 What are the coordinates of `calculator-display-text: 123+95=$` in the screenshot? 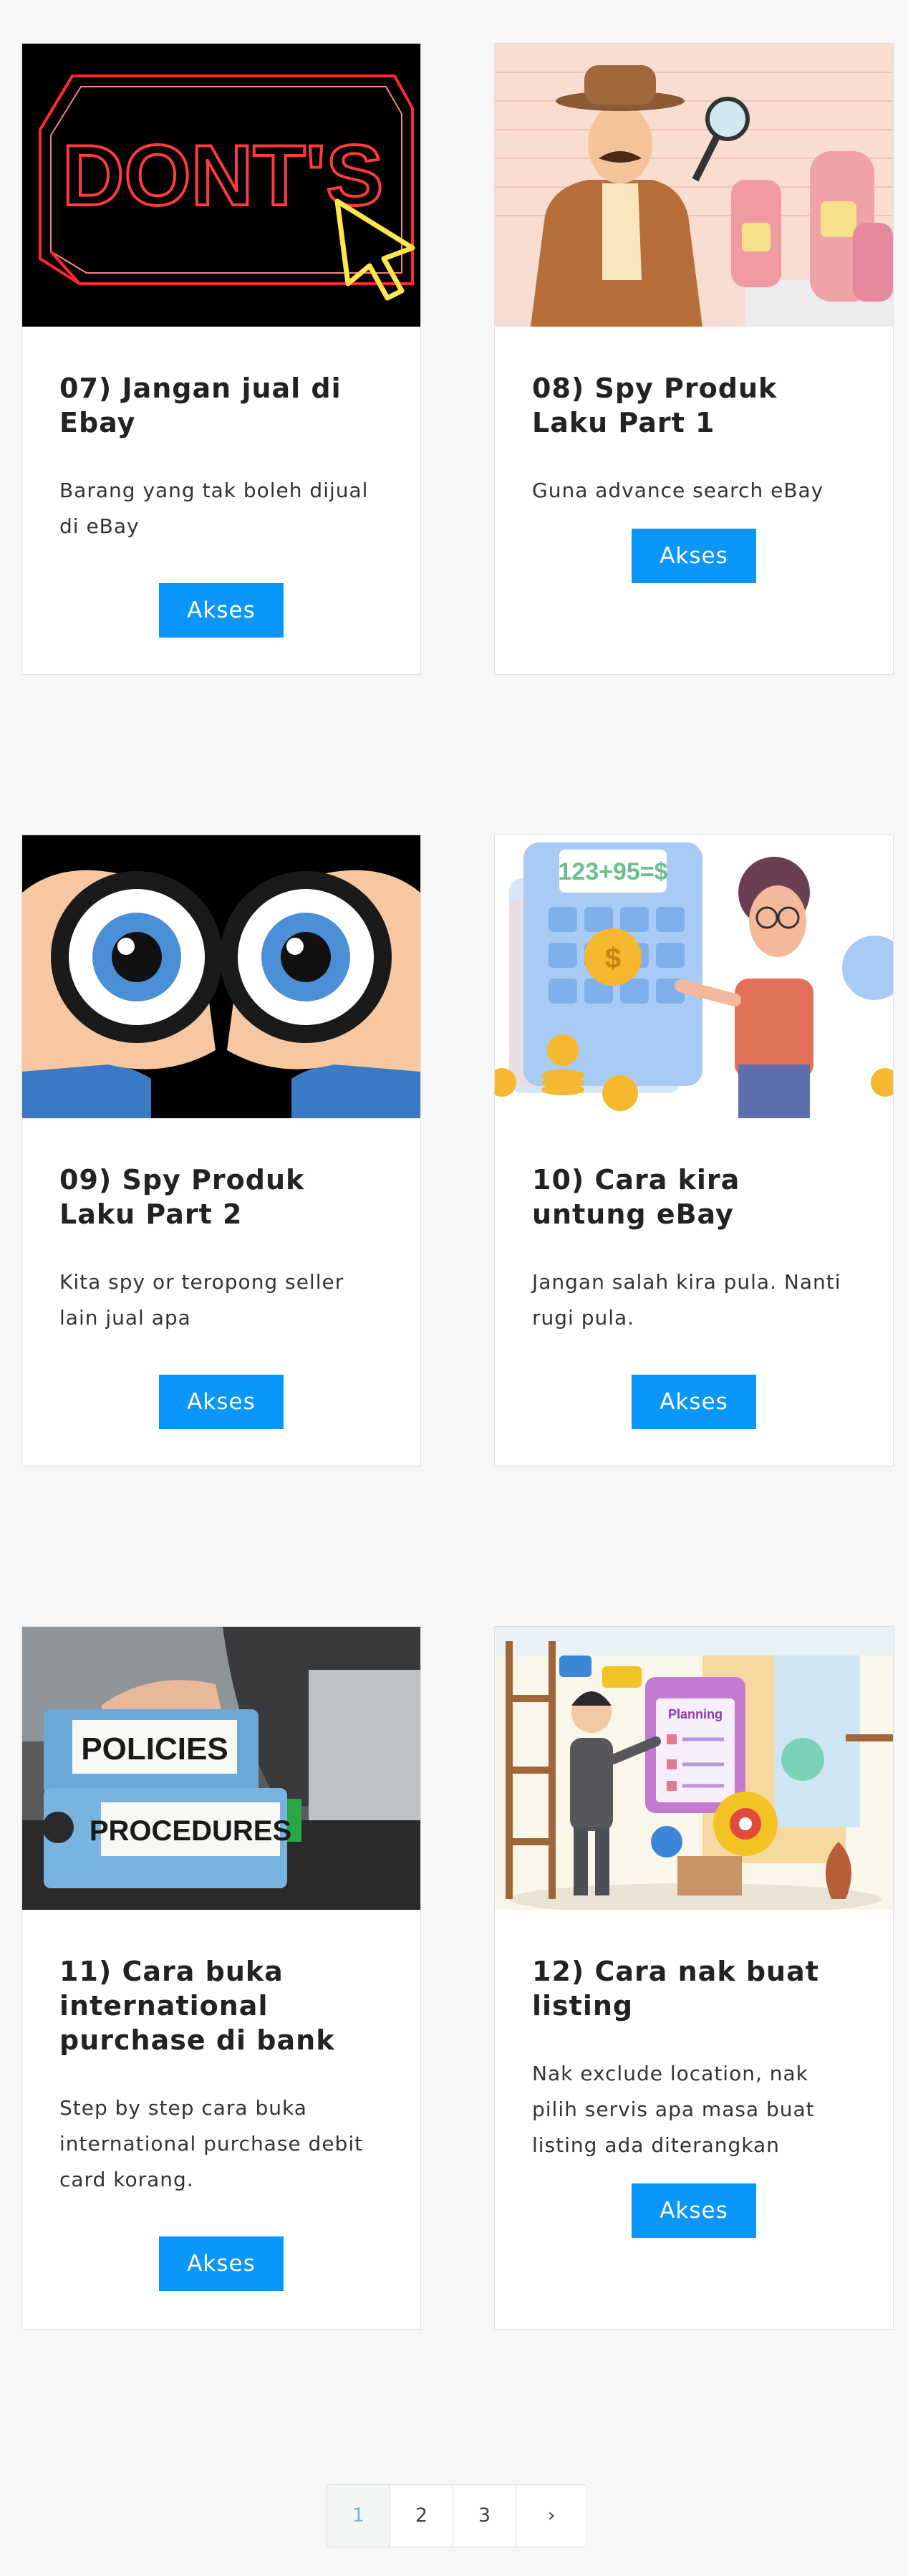 It's located at (612, 871).